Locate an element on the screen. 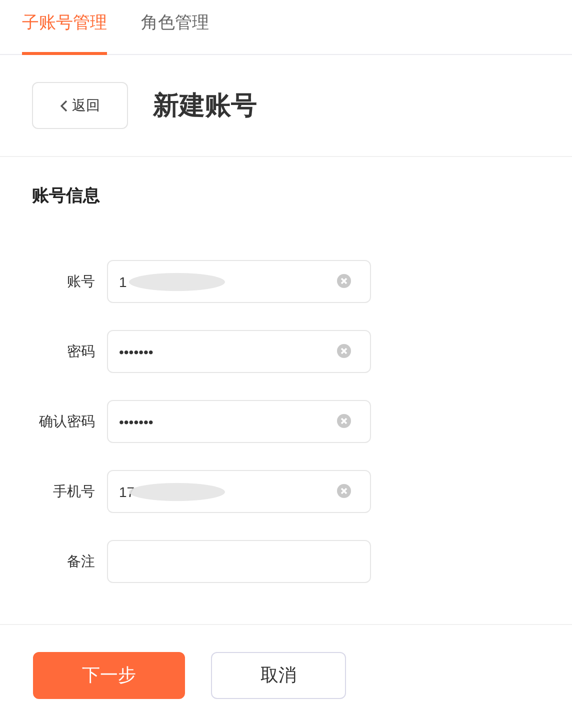  tab: 角色管理 is located at coordinates (175, 27).